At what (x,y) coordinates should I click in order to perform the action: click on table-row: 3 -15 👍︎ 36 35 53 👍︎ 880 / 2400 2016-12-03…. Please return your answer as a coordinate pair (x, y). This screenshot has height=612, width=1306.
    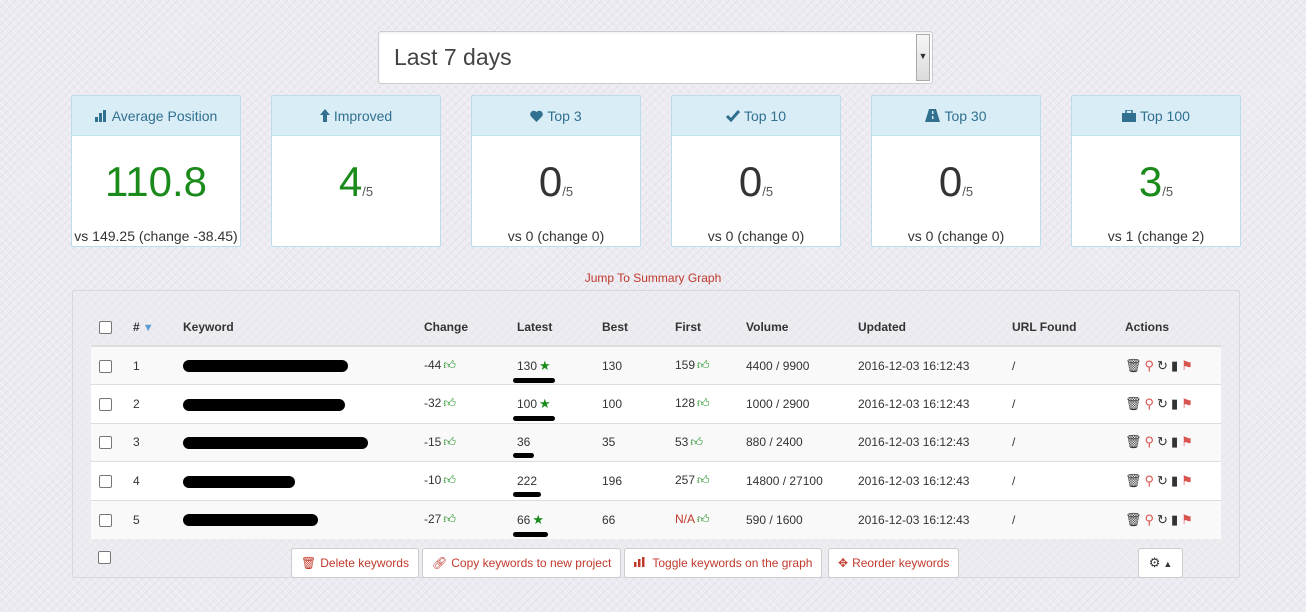
    Looking at the image, I should click on (656, 442).